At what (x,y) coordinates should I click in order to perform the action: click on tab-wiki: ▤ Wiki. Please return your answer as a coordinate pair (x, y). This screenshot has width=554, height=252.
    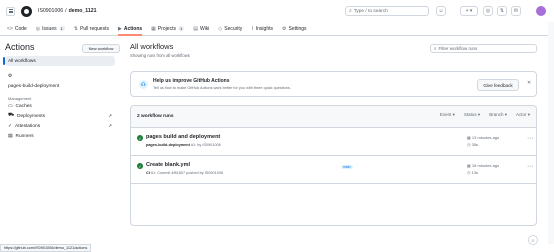
    Looking at the image, I should click on (201, 29).